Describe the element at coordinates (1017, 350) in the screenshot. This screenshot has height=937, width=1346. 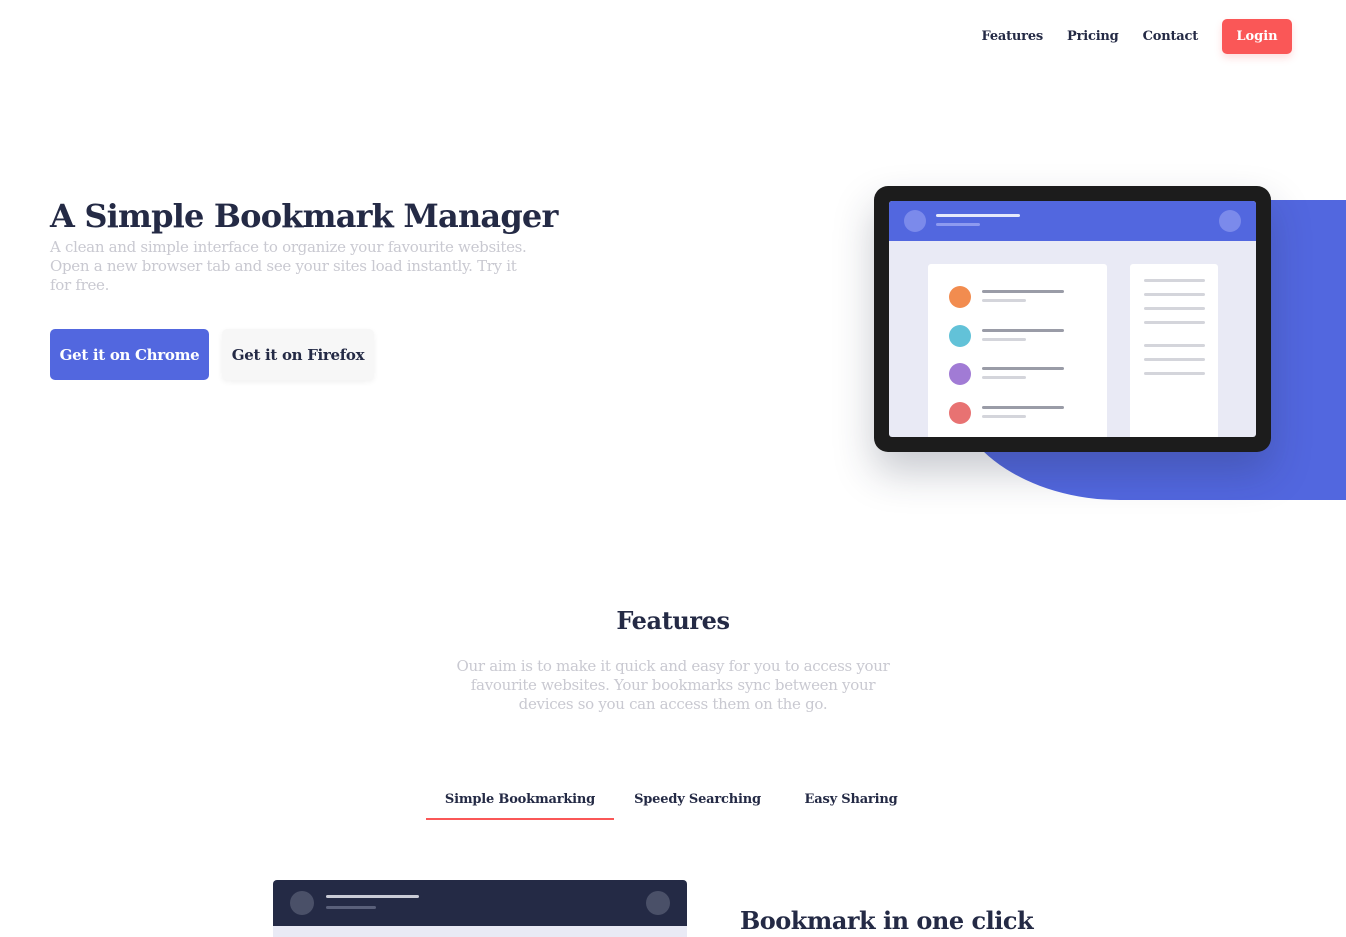
I see `bookmark-list-panel` at that location.